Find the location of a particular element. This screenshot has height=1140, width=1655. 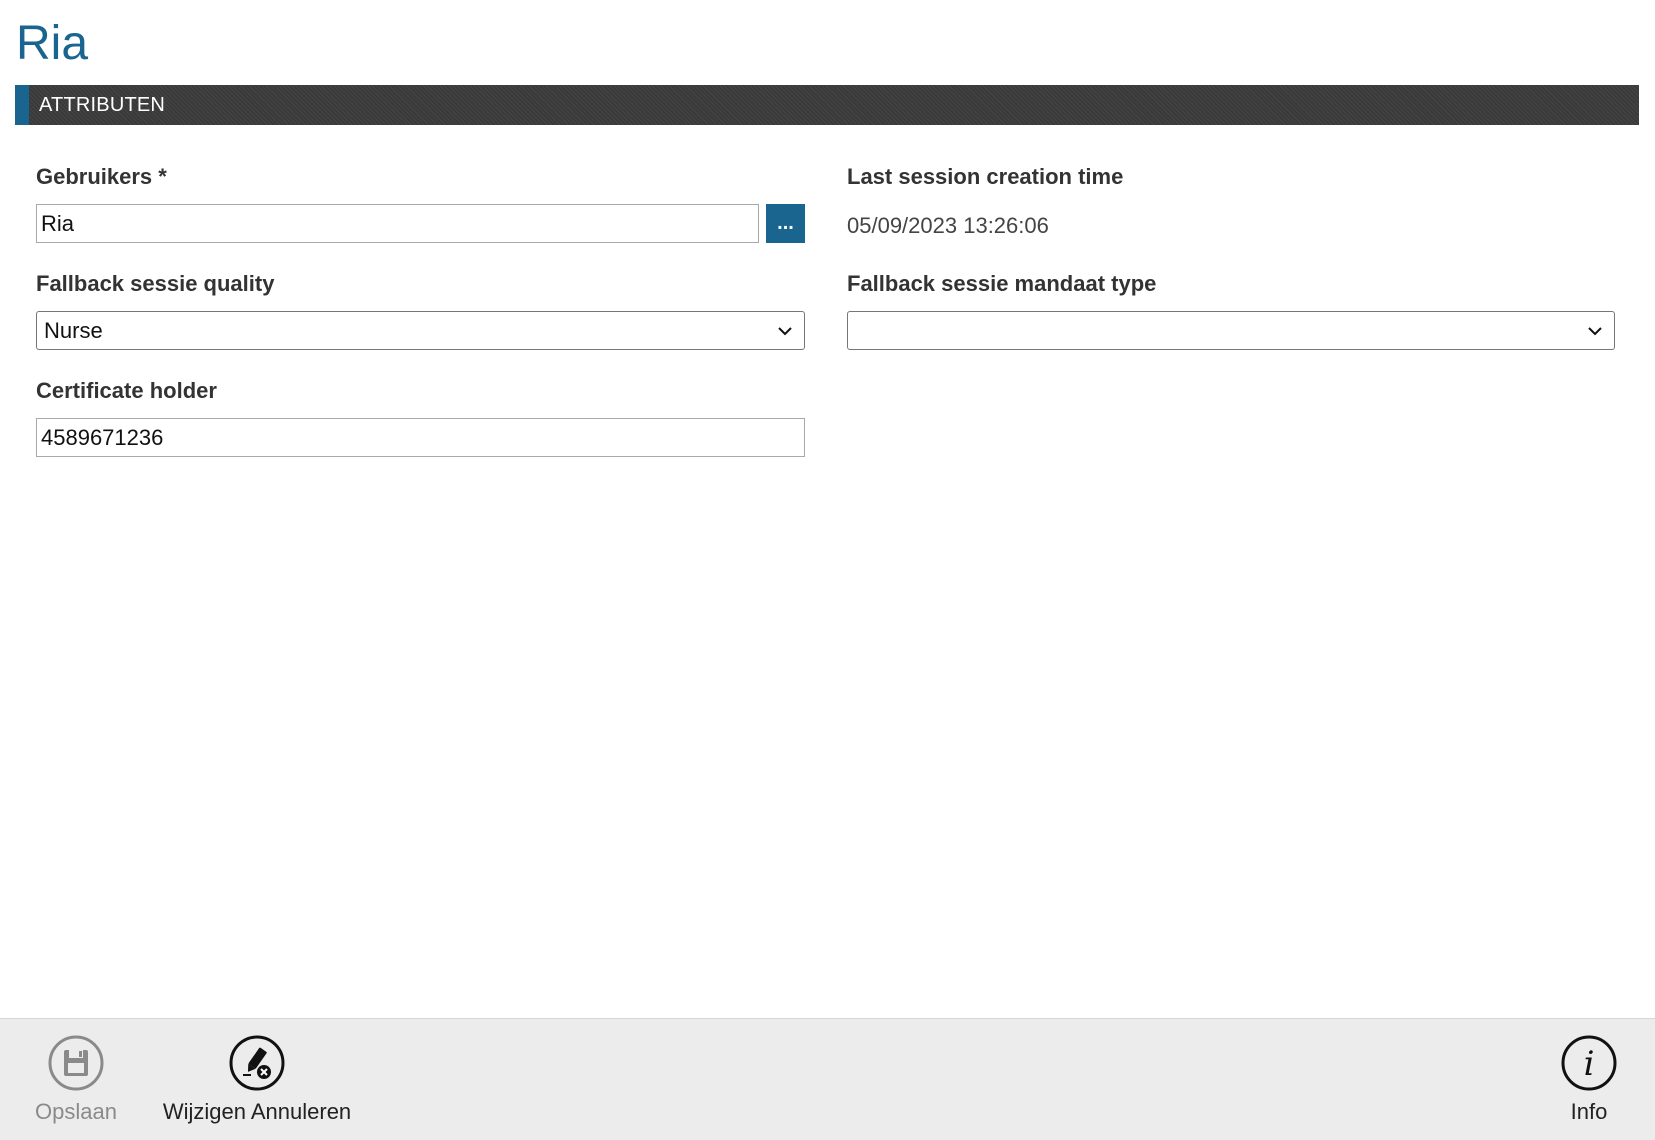

page-title: Ria is located at coordinates (52, 43).